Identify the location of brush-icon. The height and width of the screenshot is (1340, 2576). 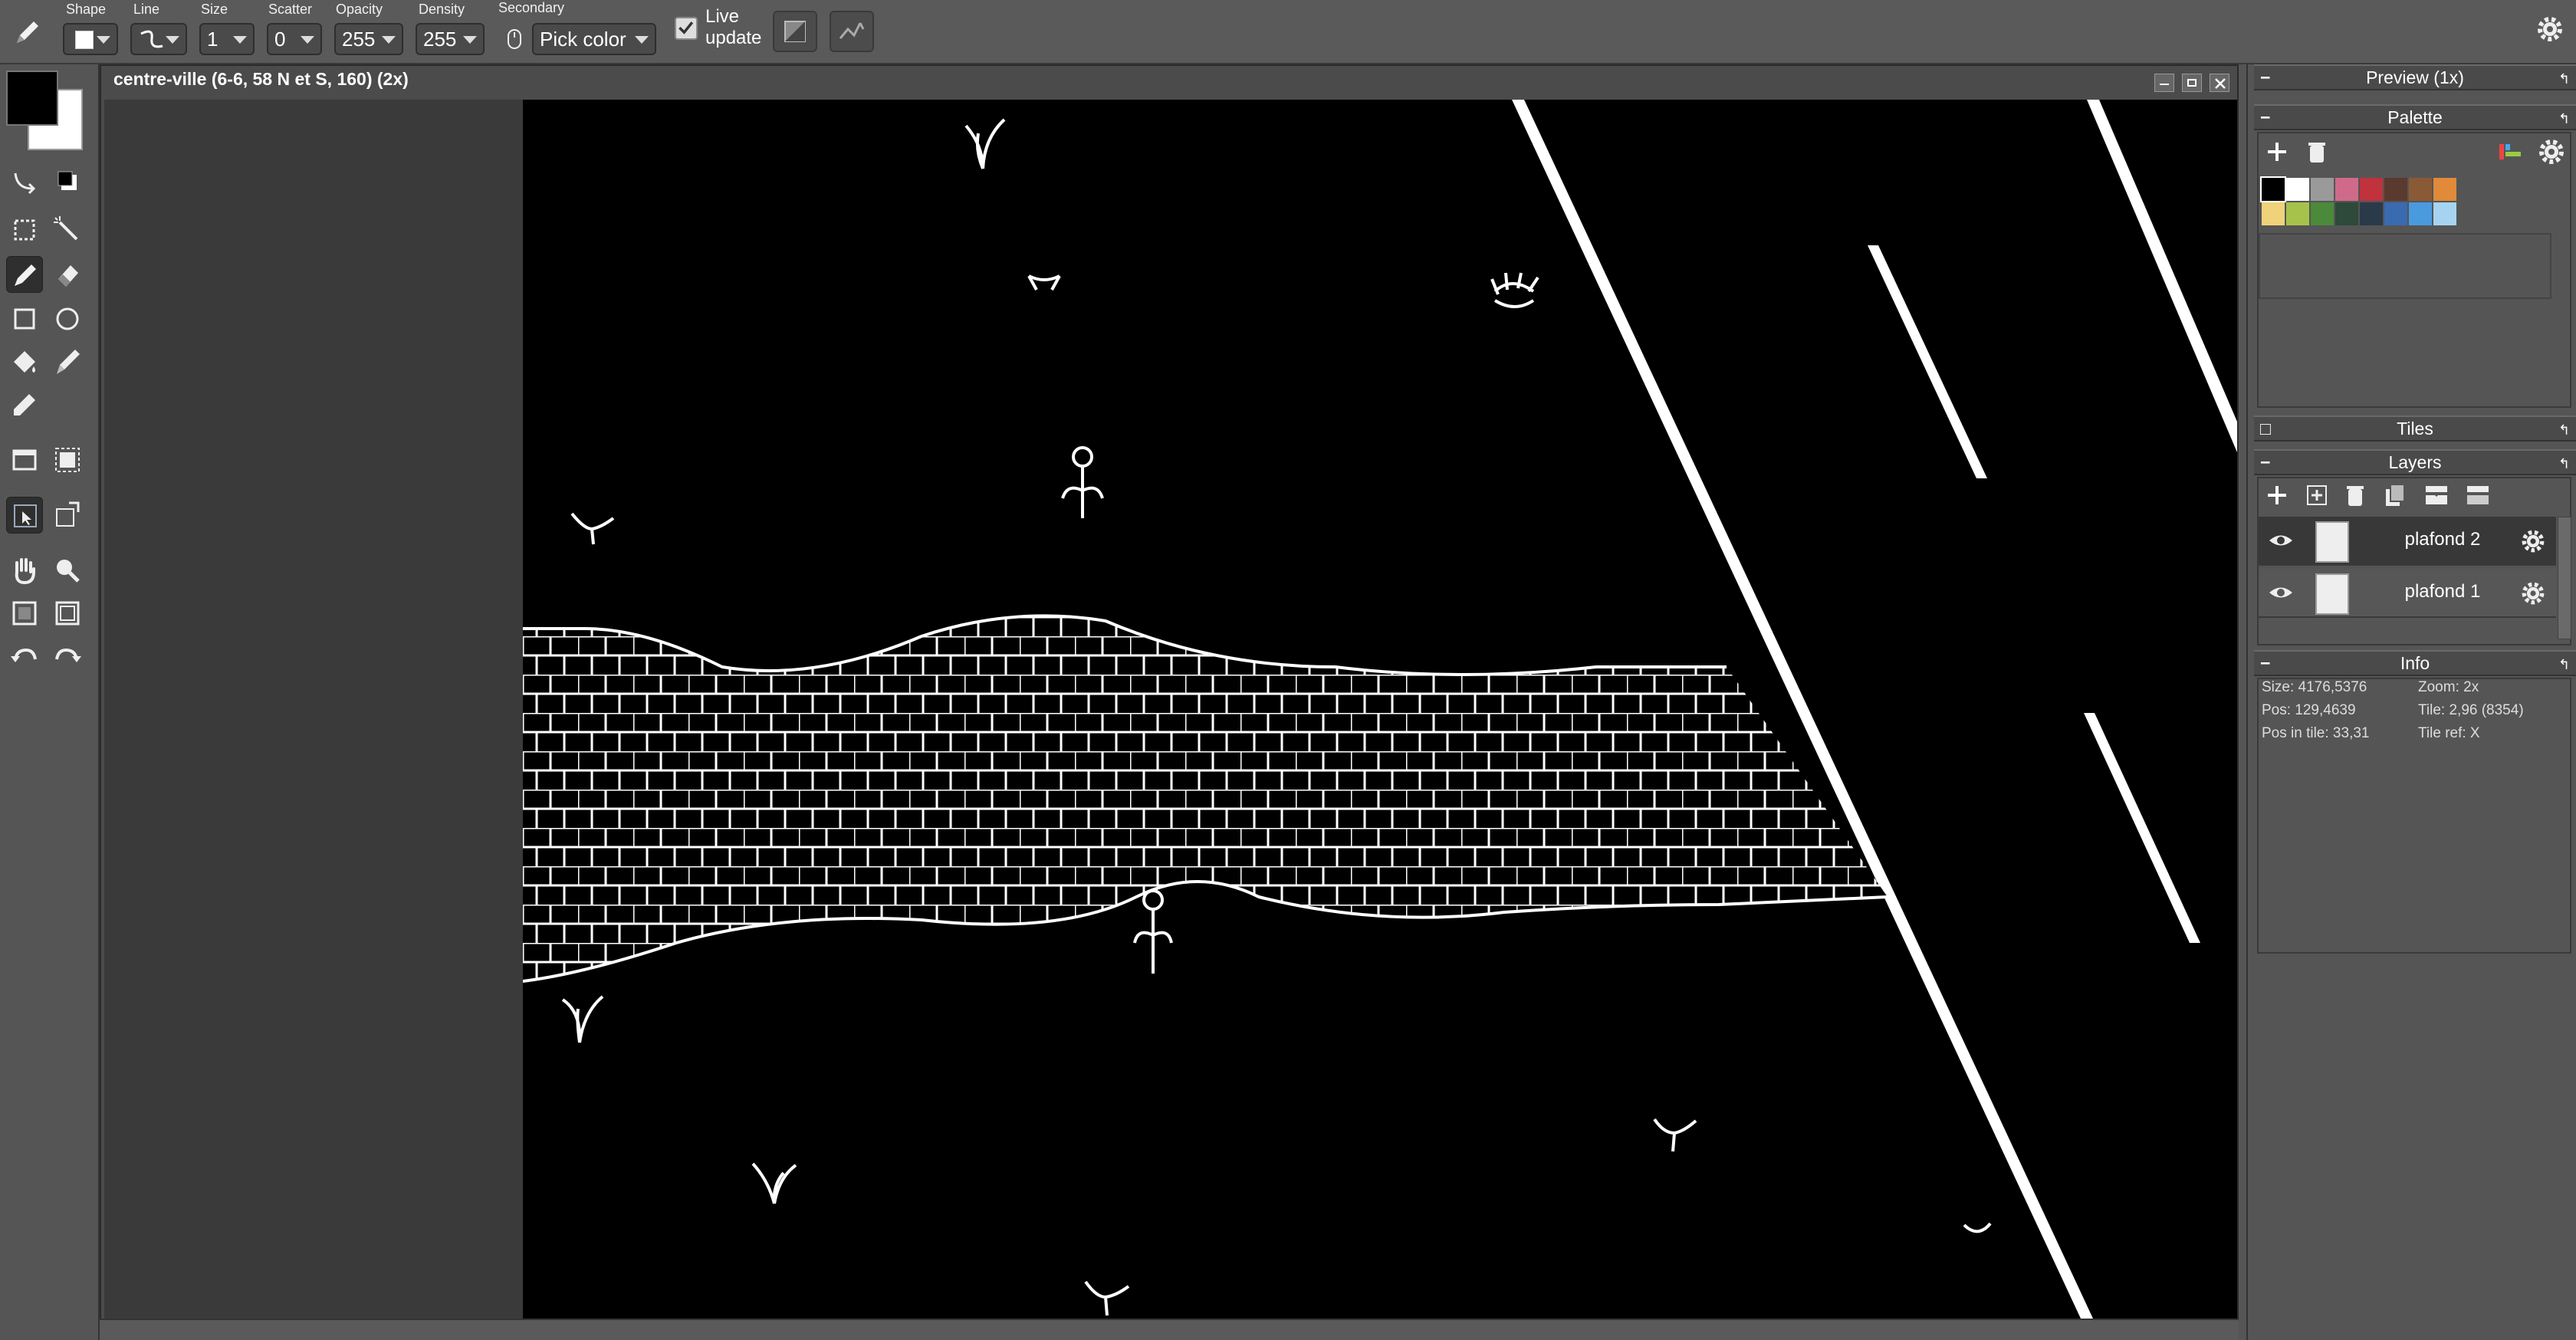
(67, 361).